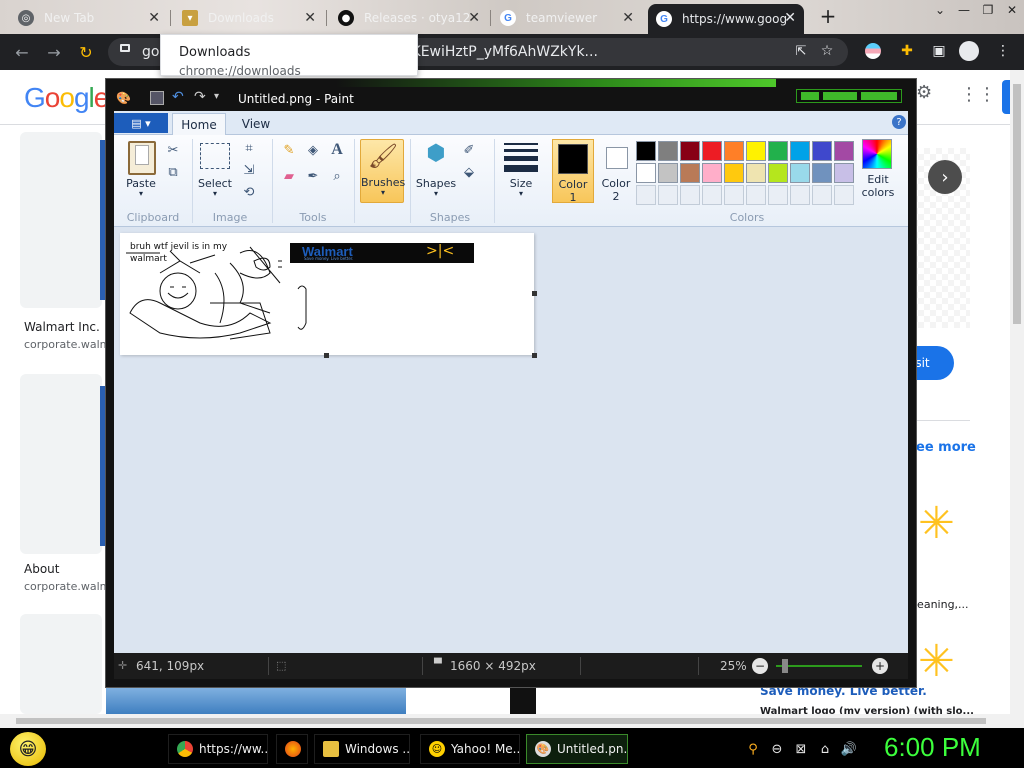 The width and height of the screenshot is (1024, 768). Describe the element at coordinates (292, 749) in the screenshot. I see `taskbar-item-firefox` at that location.